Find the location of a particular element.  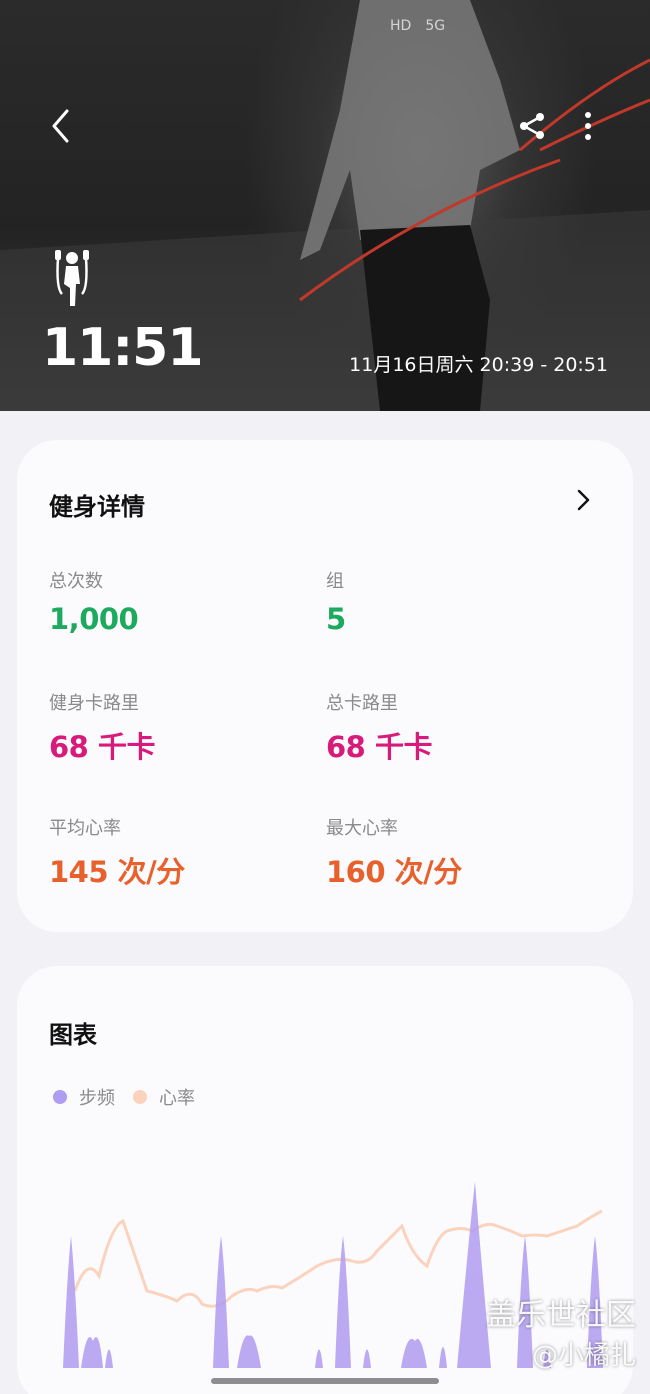

metric-fitness-calories: 健身卡路里 68 千卡 is located at coordinates (102, 727).